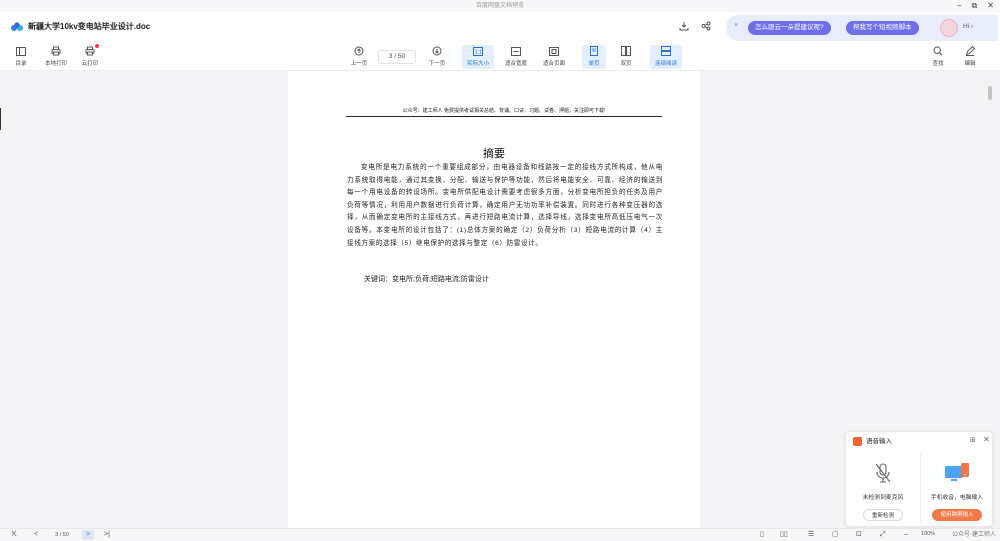 The image size is (1000, 541). I want to click on first-page-button: K, so click(14, 535).